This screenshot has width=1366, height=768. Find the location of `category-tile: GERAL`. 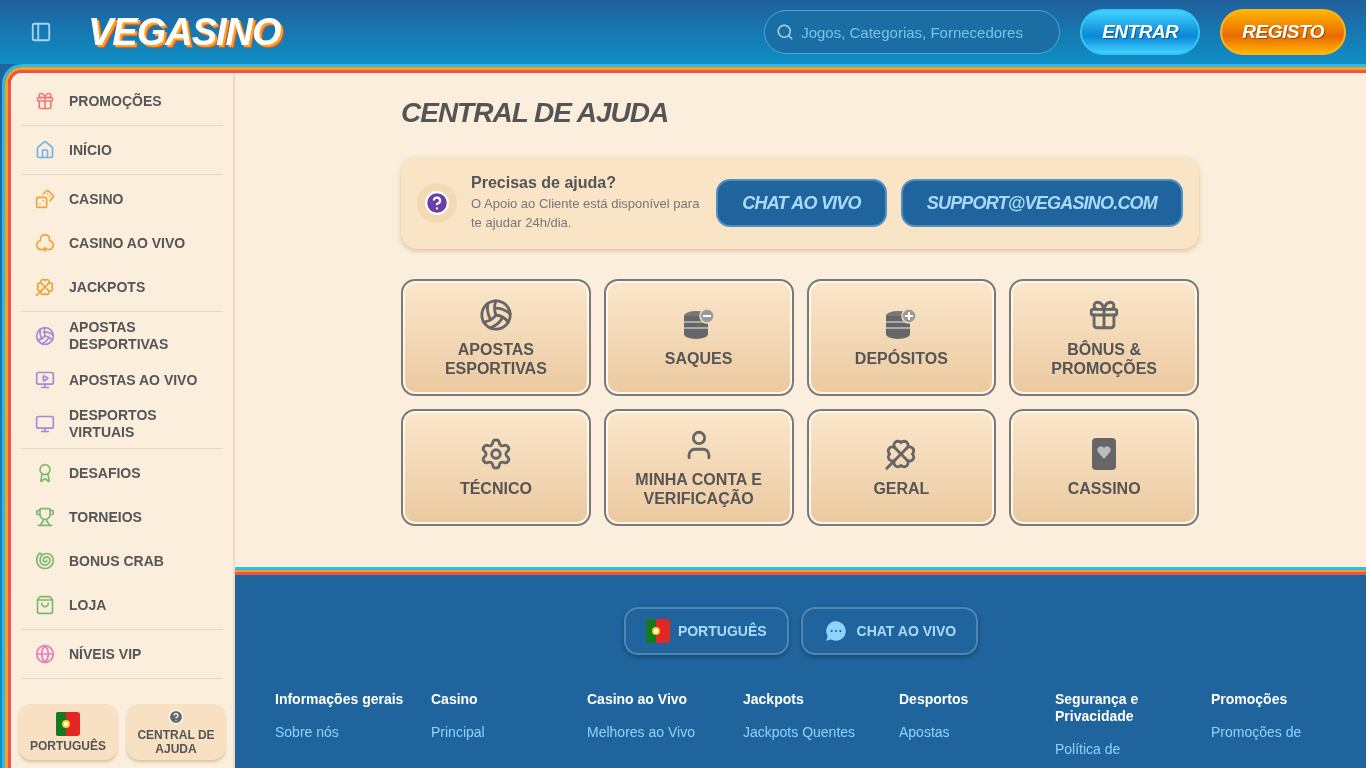

category-tile: GERAL is located at coordinates (901, 467).